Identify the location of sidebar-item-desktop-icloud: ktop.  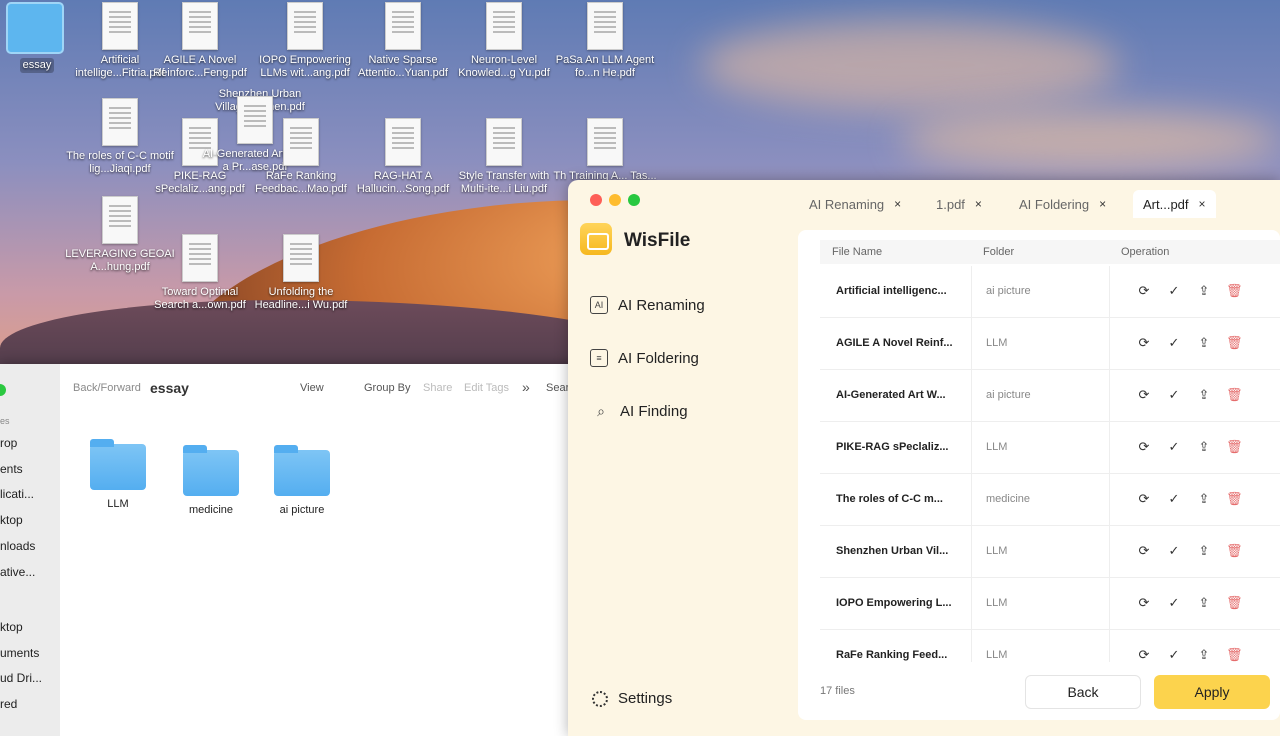
(11, 627).